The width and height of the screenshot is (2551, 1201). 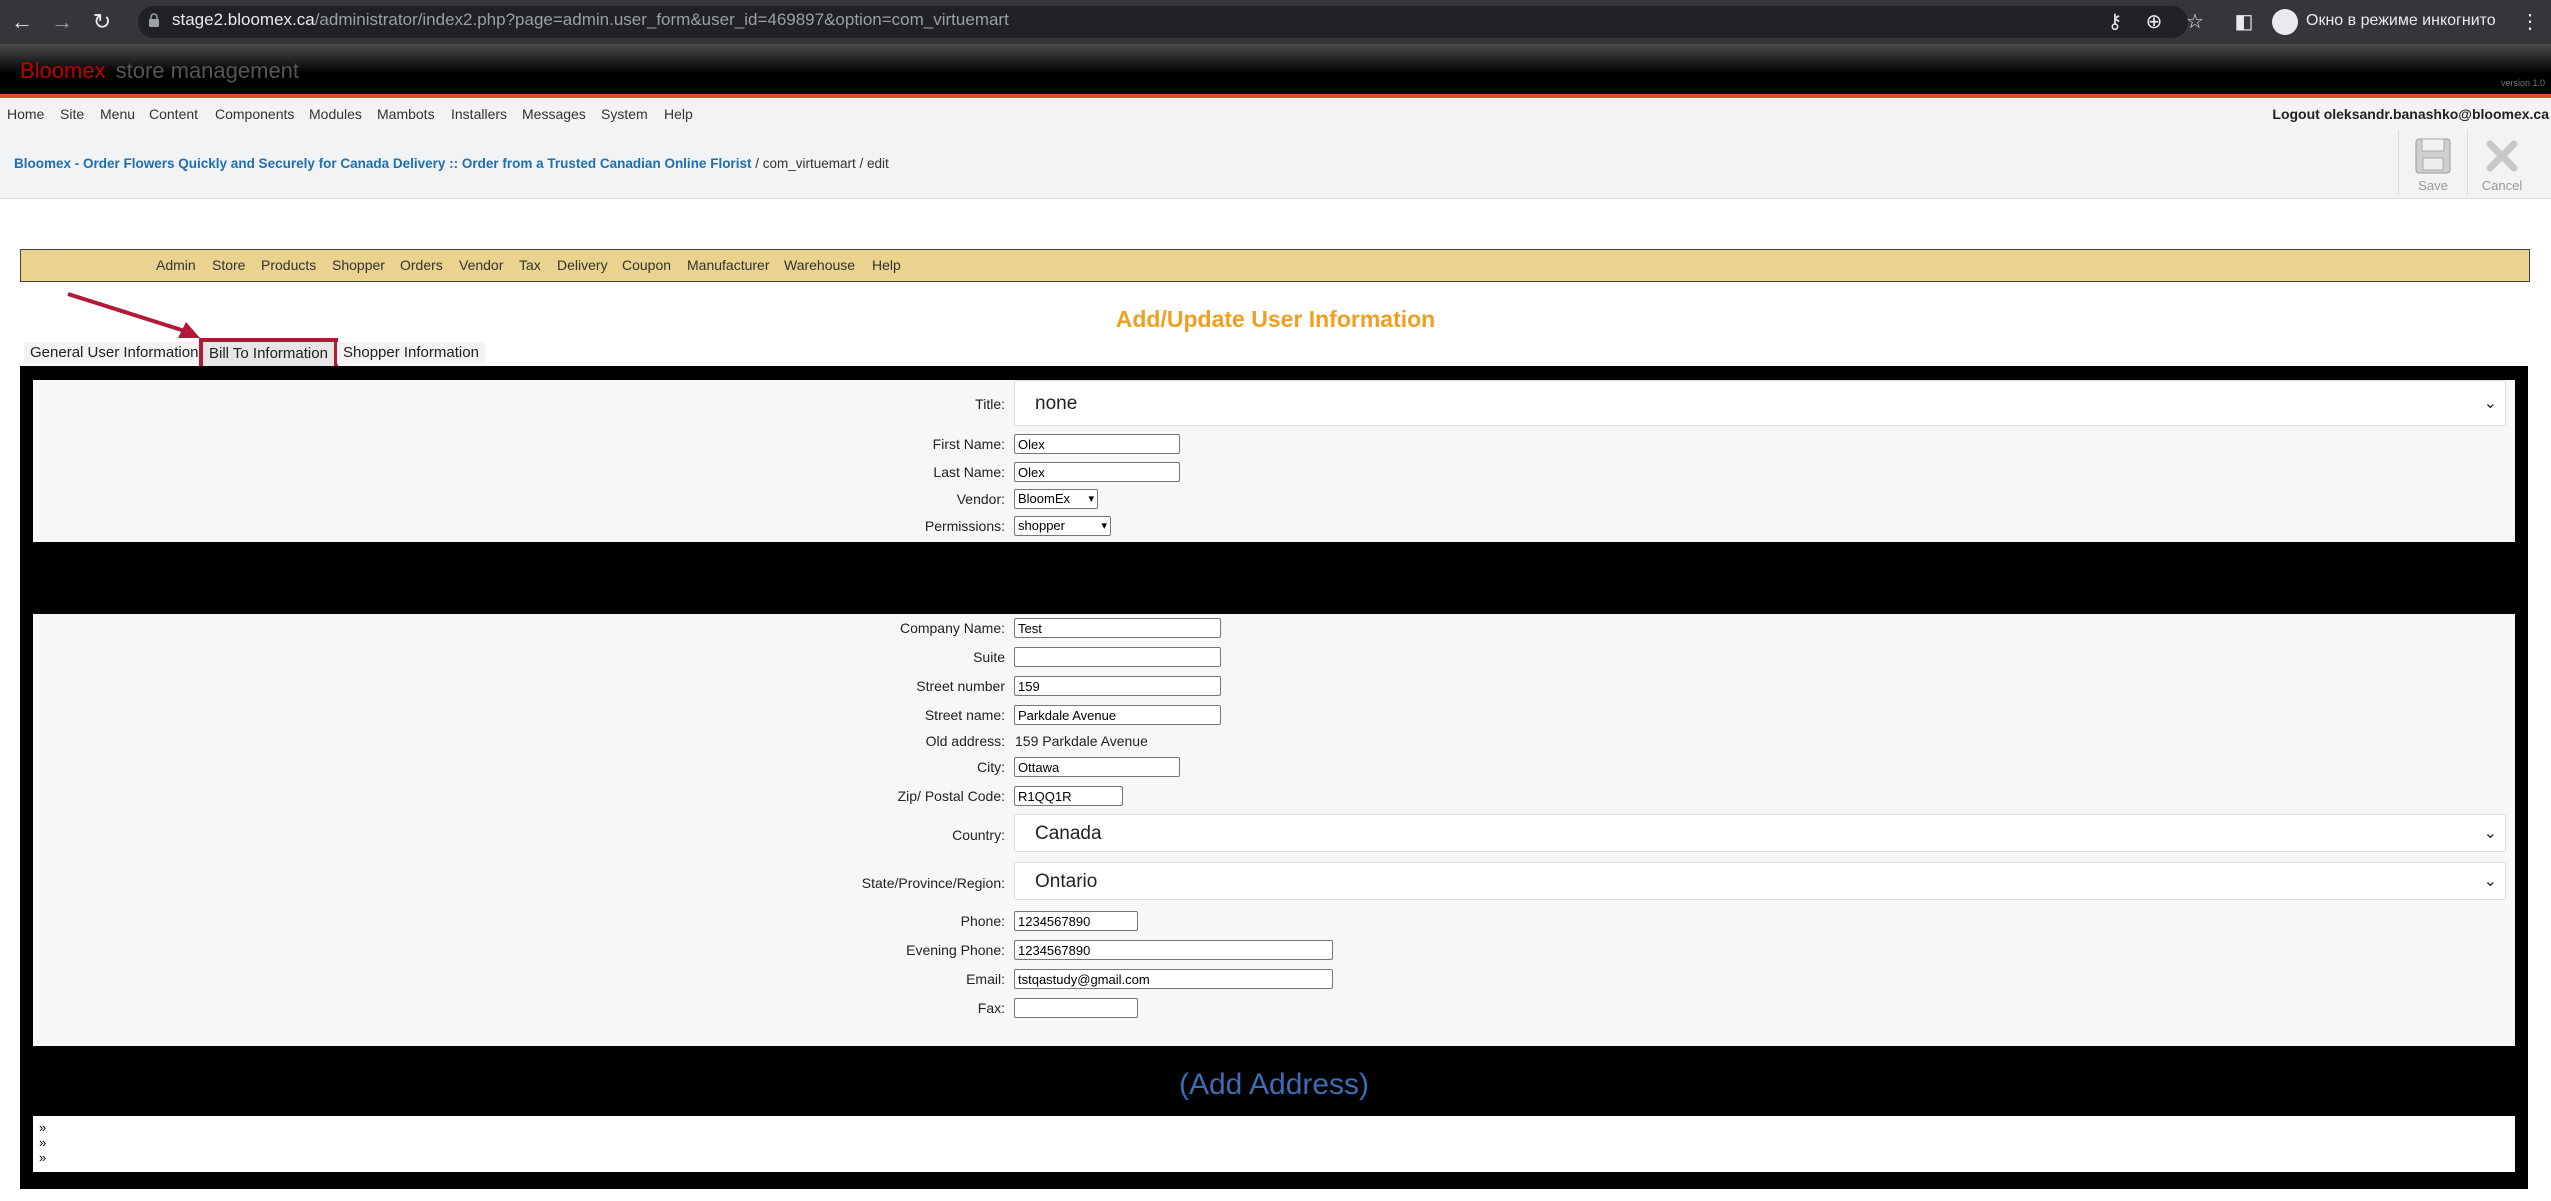 I want to click on brand-logo: Bloomex store management, so click(x=159, y=71).